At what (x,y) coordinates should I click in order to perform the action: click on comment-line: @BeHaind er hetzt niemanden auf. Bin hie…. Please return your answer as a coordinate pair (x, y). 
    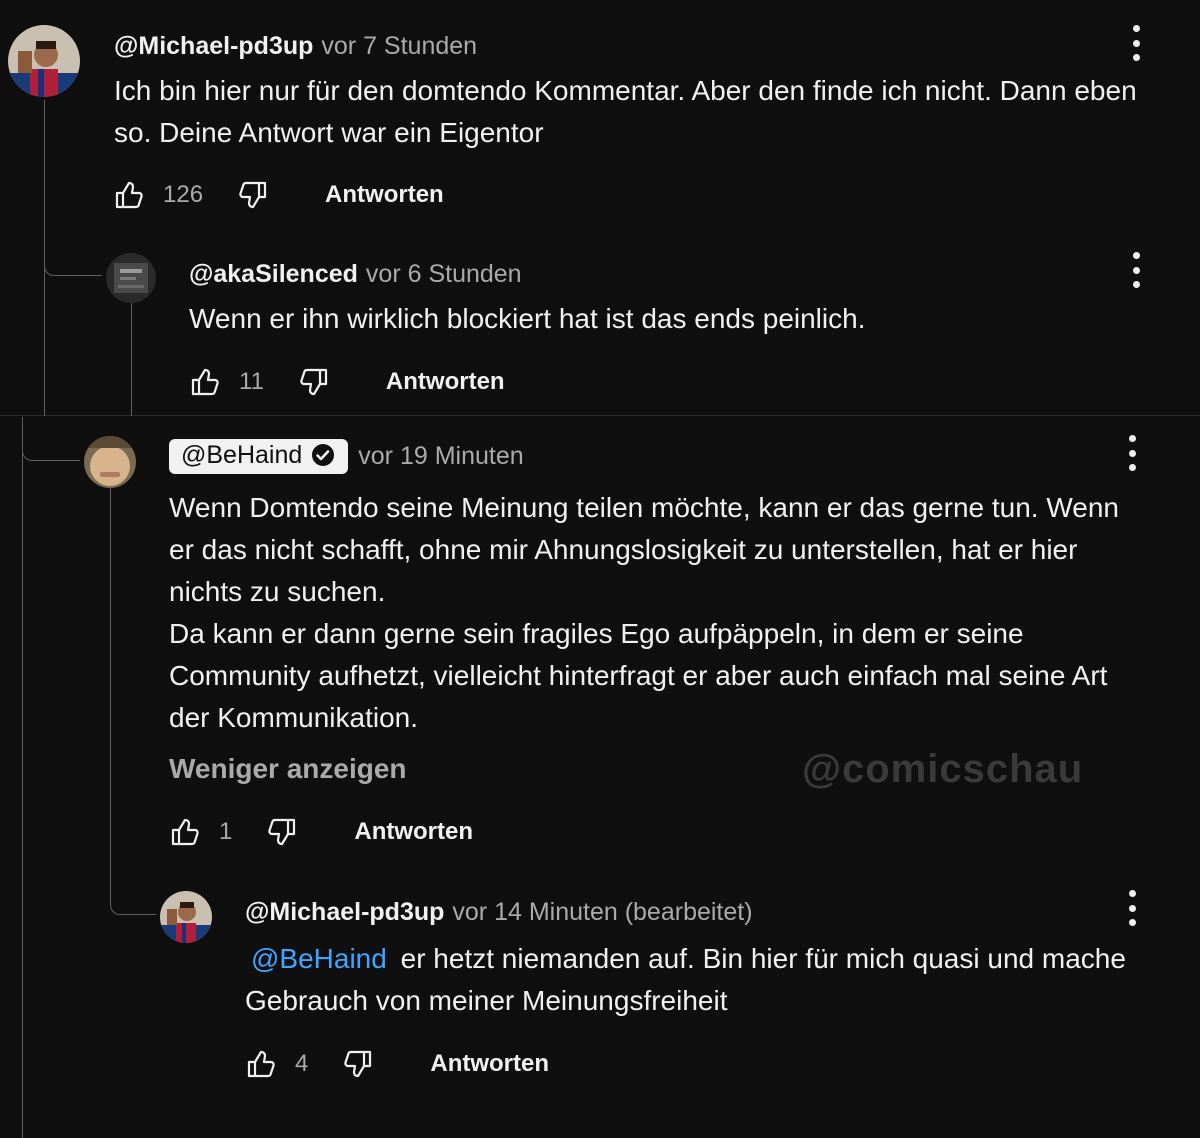
    Looking at the image, I should click on (685, 959).